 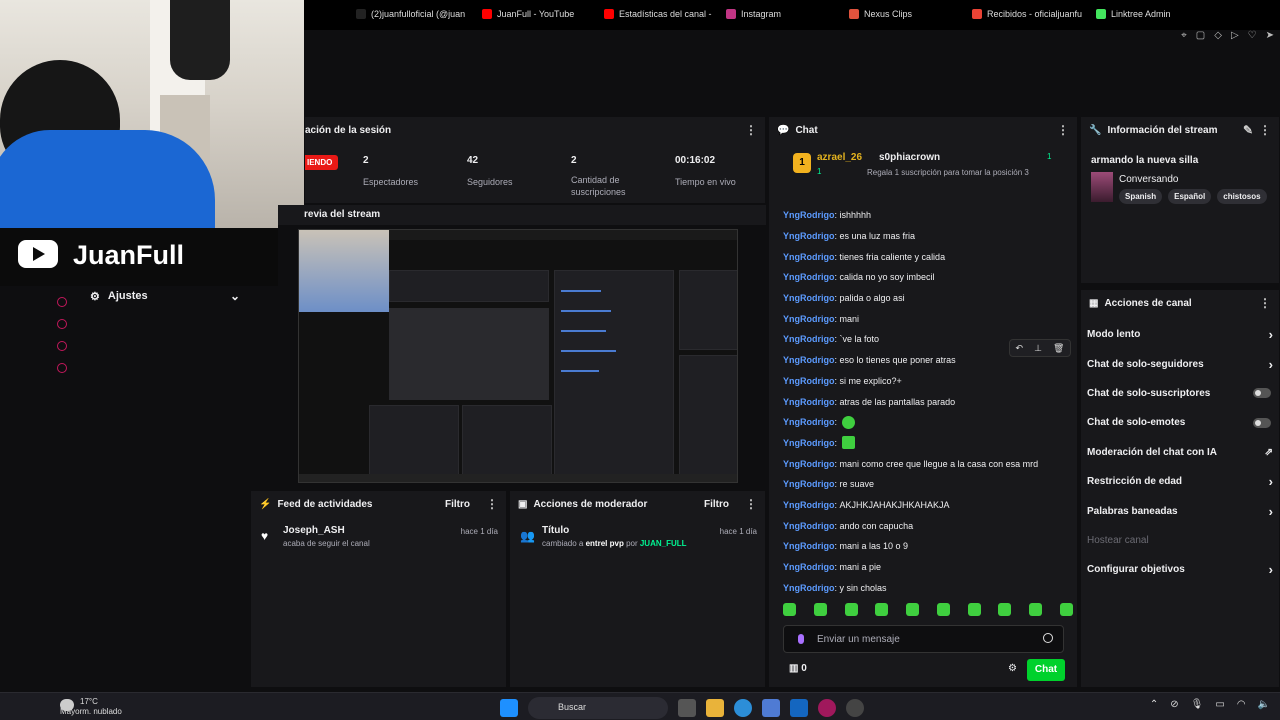 What do you see at coordinates (1012, 668) in the screenshot?
I see `gear-icon: ⚙` at bounding box center [1012, 668].